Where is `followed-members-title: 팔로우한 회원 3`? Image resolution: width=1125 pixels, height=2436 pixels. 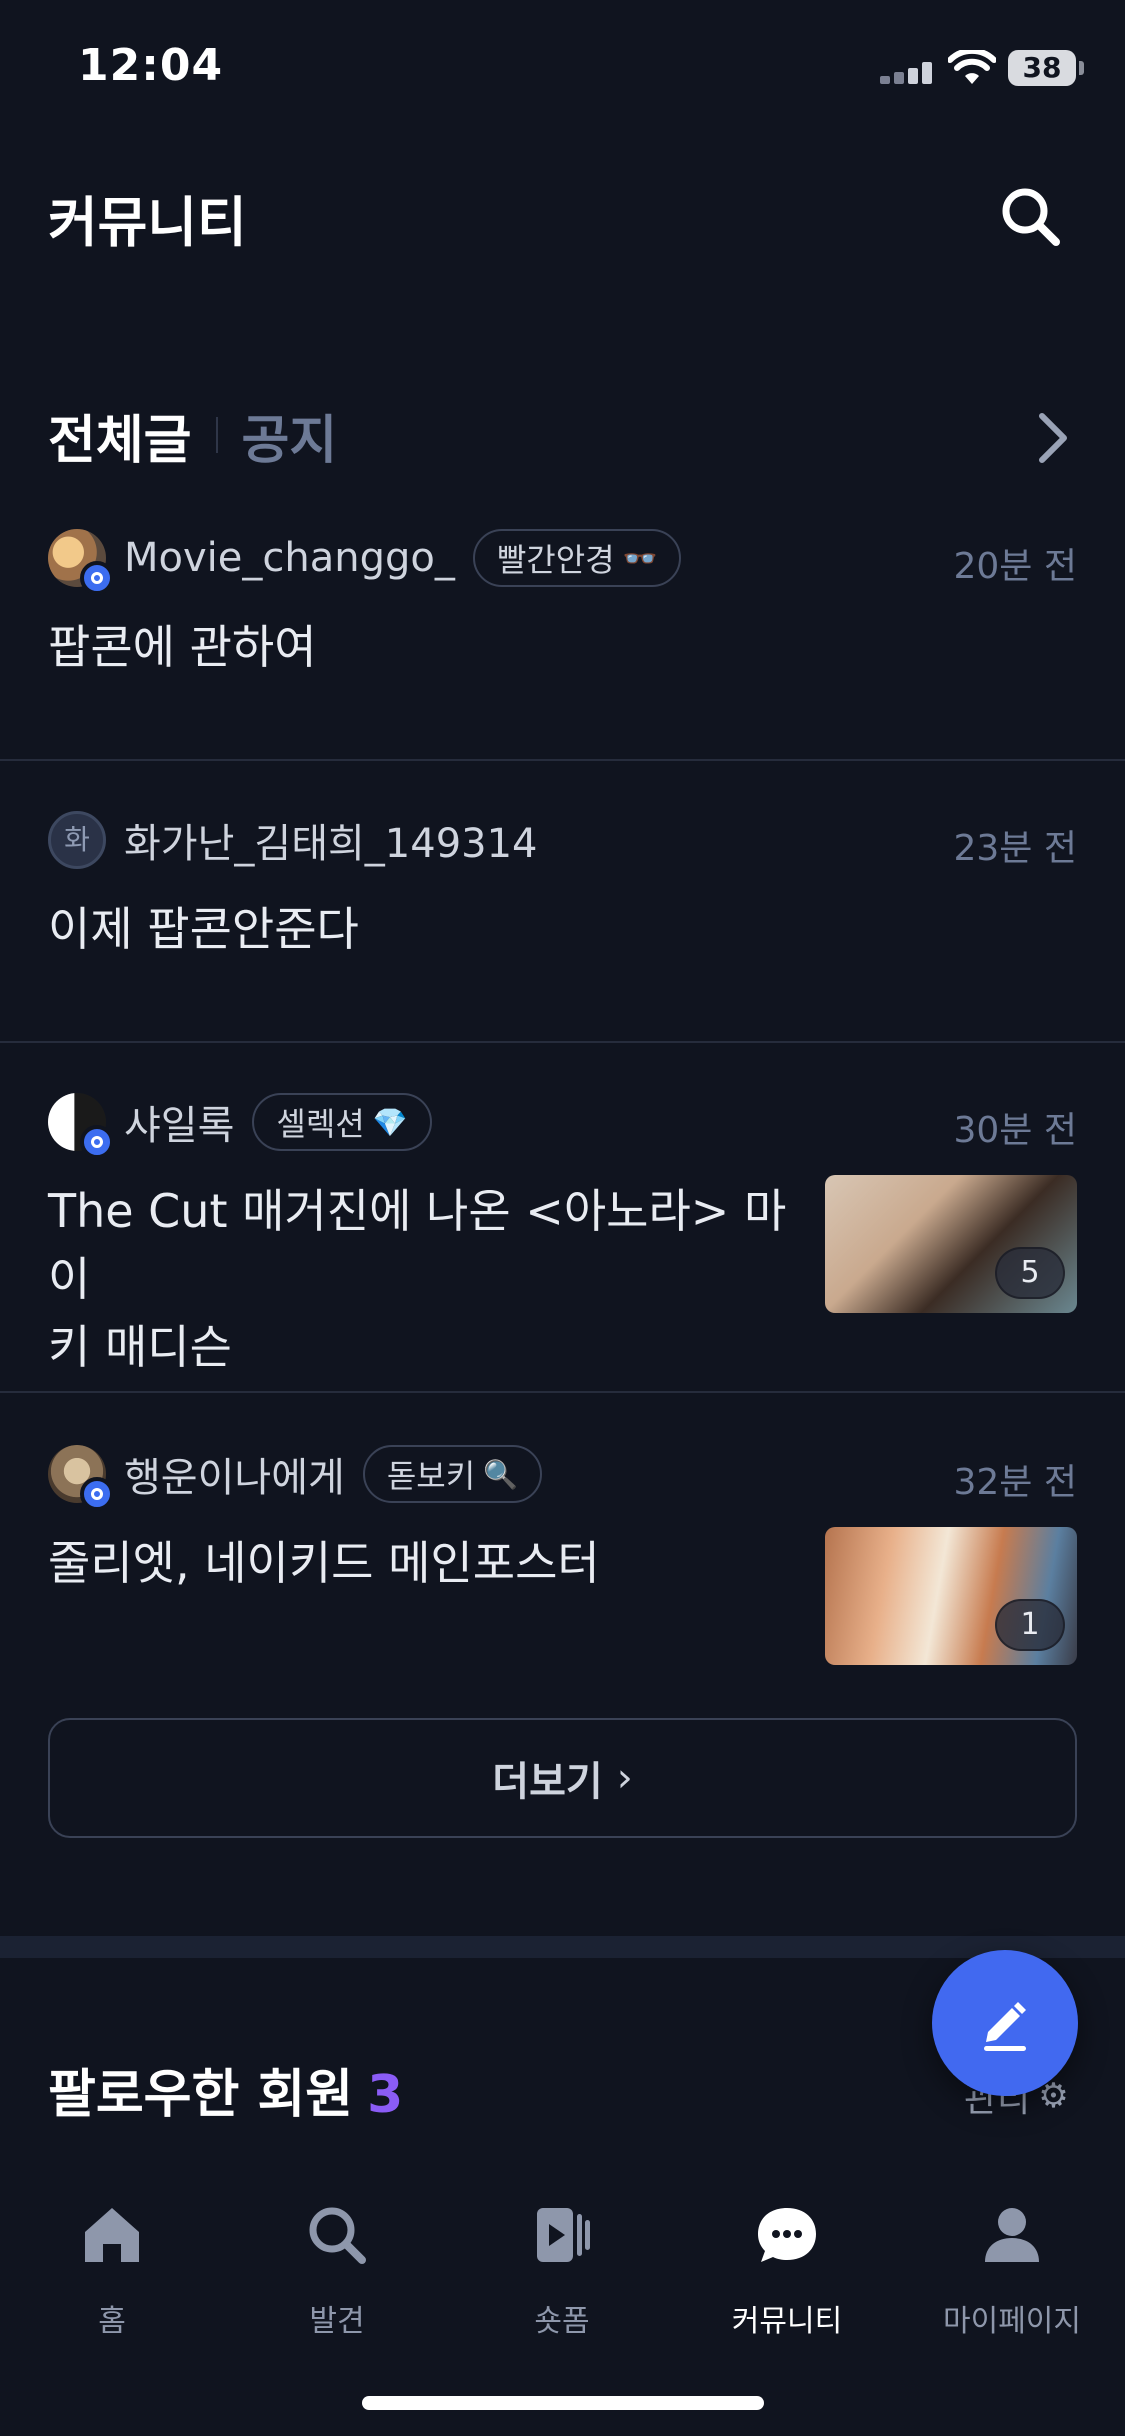 followed-members-title: 팔로우한 회원 3 is located at coordinates (225, 2089).